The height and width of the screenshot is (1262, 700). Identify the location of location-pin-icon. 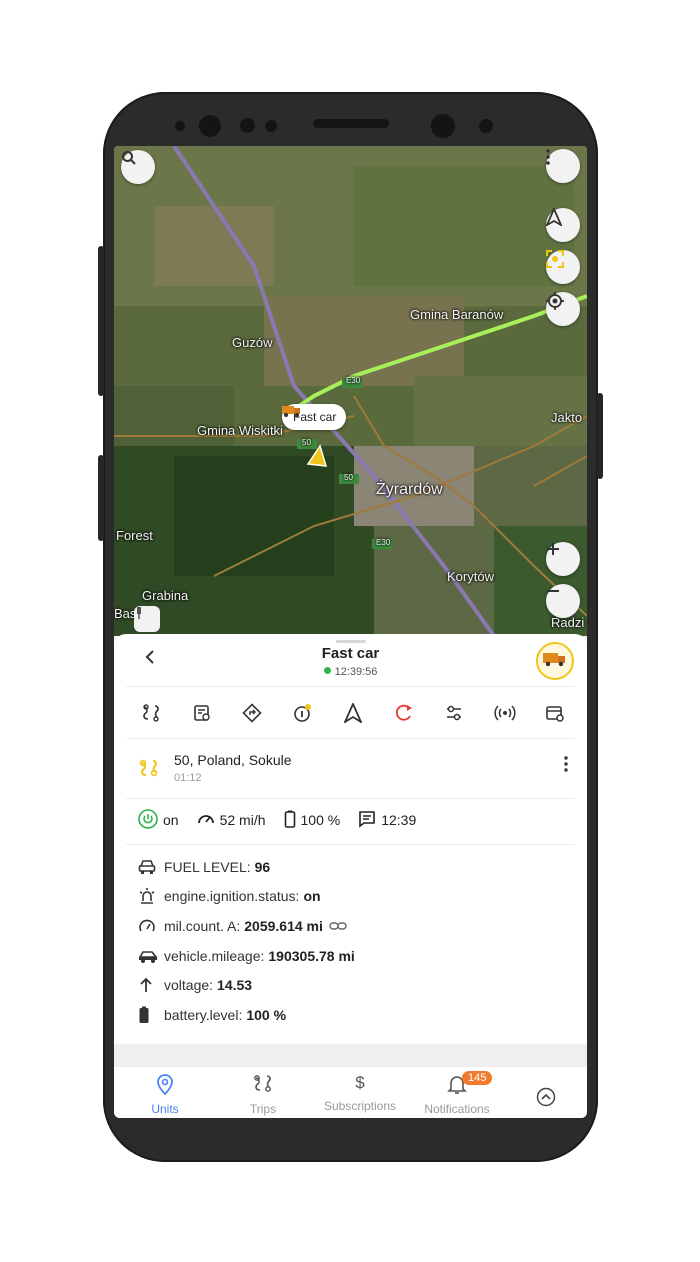
(165, 1086).